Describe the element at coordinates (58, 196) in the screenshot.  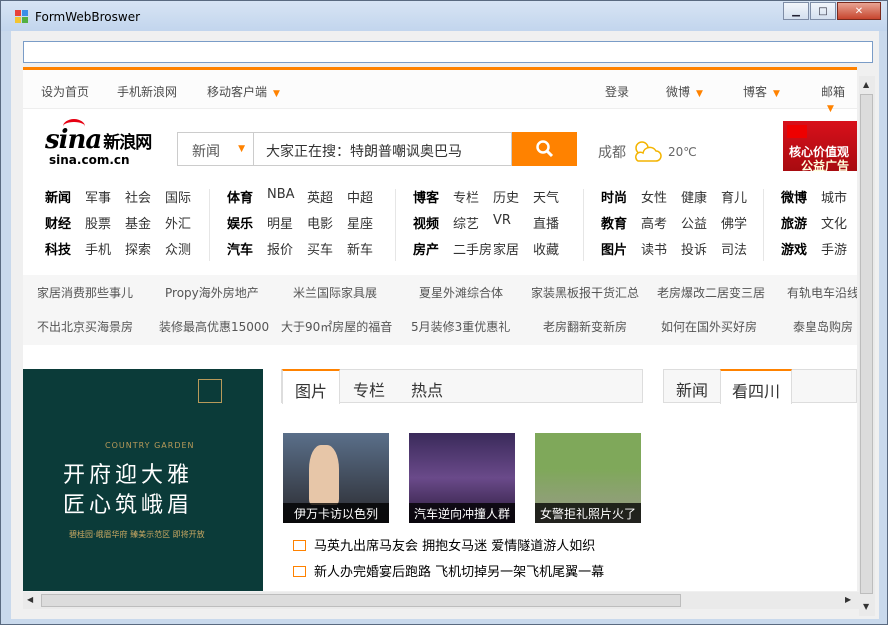
I see `nav-link: 新闻` at that location.